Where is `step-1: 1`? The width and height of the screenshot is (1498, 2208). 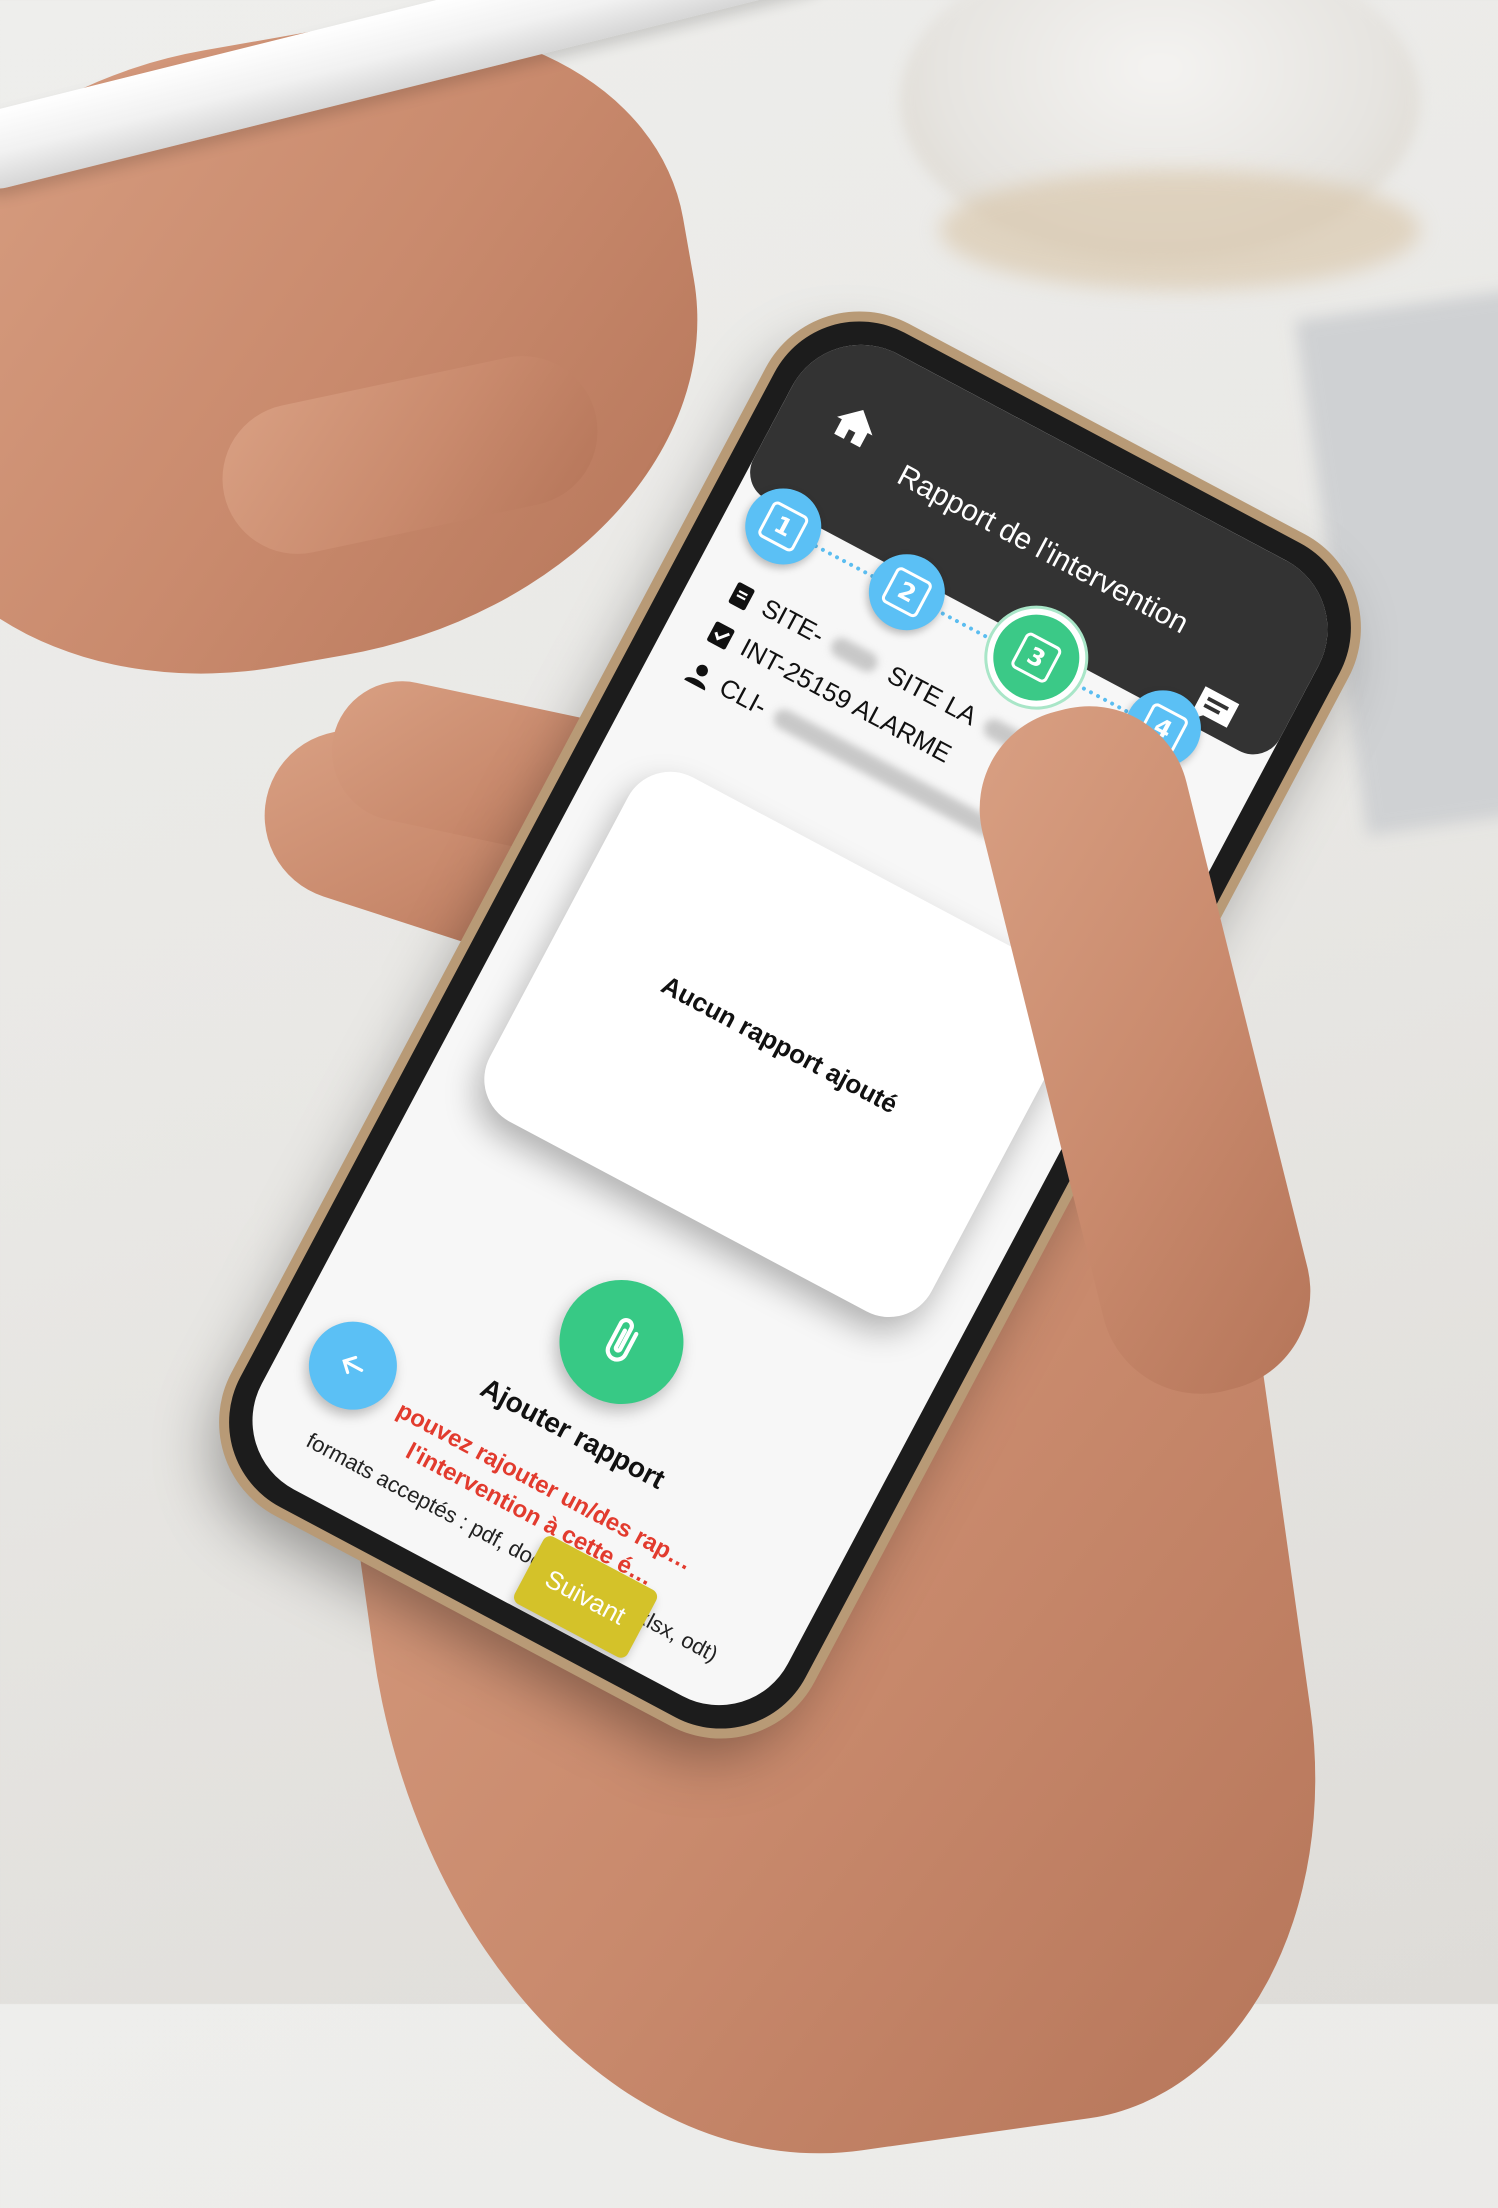 step-1: 1 is located at coordinates (783, 526).